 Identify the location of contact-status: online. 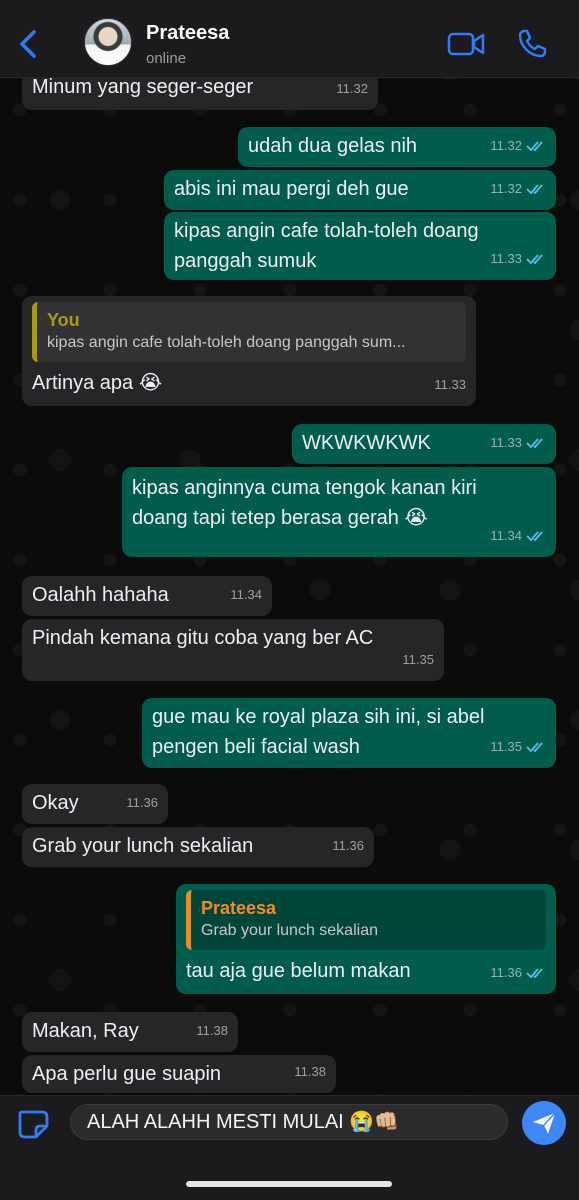
(166, 58).